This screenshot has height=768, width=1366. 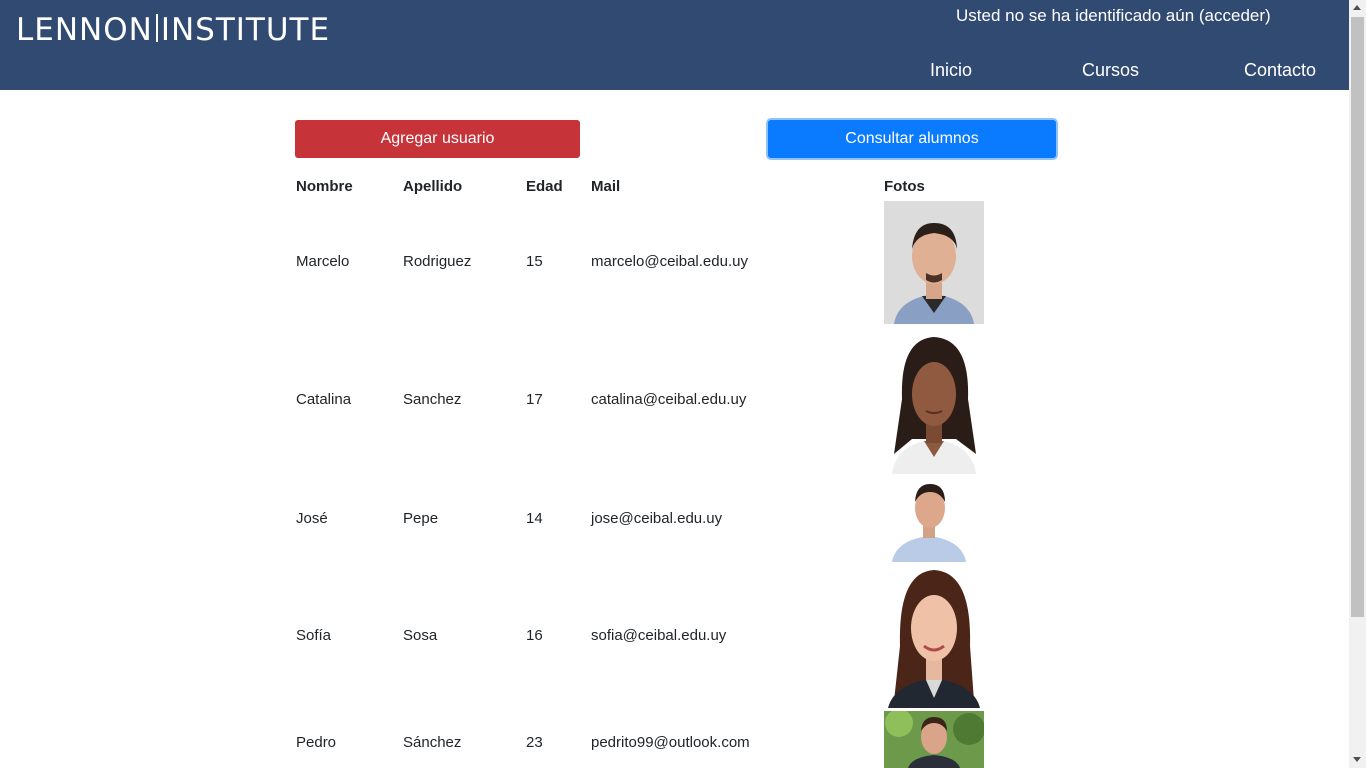 I want to click on cell-nombre: Pedro, so click(x=316, y=742).